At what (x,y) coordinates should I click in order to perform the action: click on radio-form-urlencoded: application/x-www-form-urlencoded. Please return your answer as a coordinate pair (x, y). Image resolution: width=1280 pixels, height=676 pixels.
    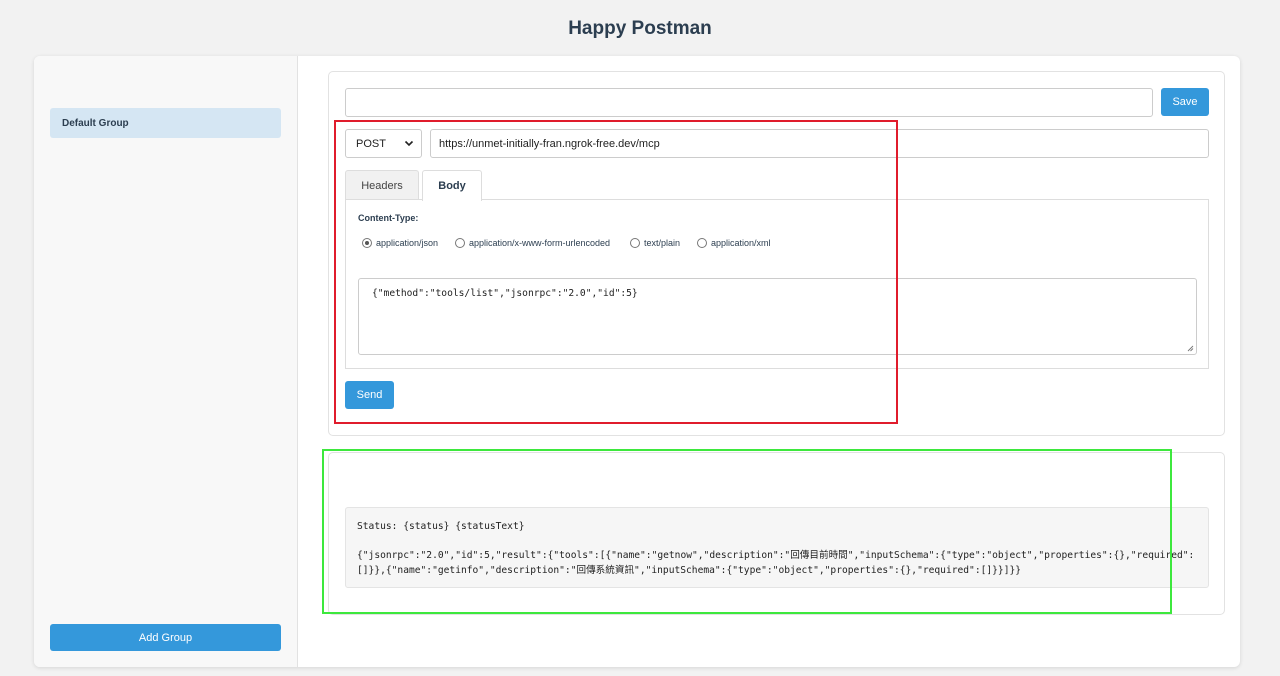
    Looking at the image, I should click on (532, 243).